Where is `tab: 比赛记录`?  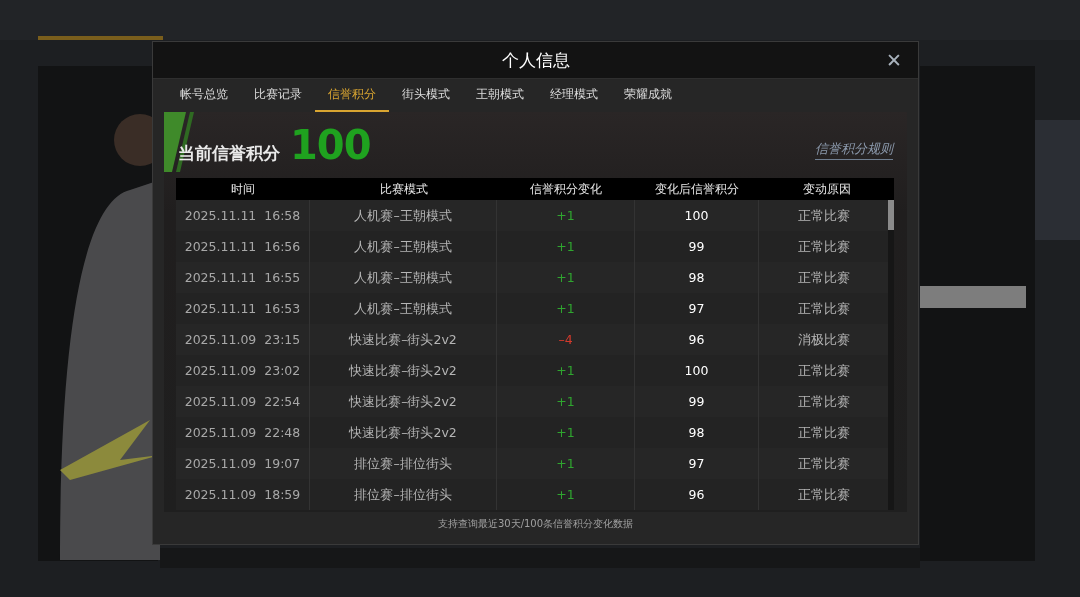 tab: 比赛记录 is located at coordinates (278, 95).